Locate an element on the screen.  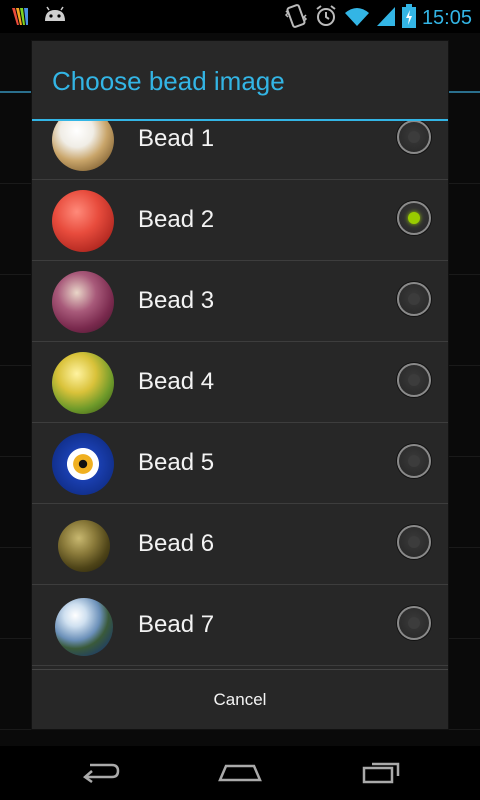
recent-apps-icon is located at coordinates (382, 773).